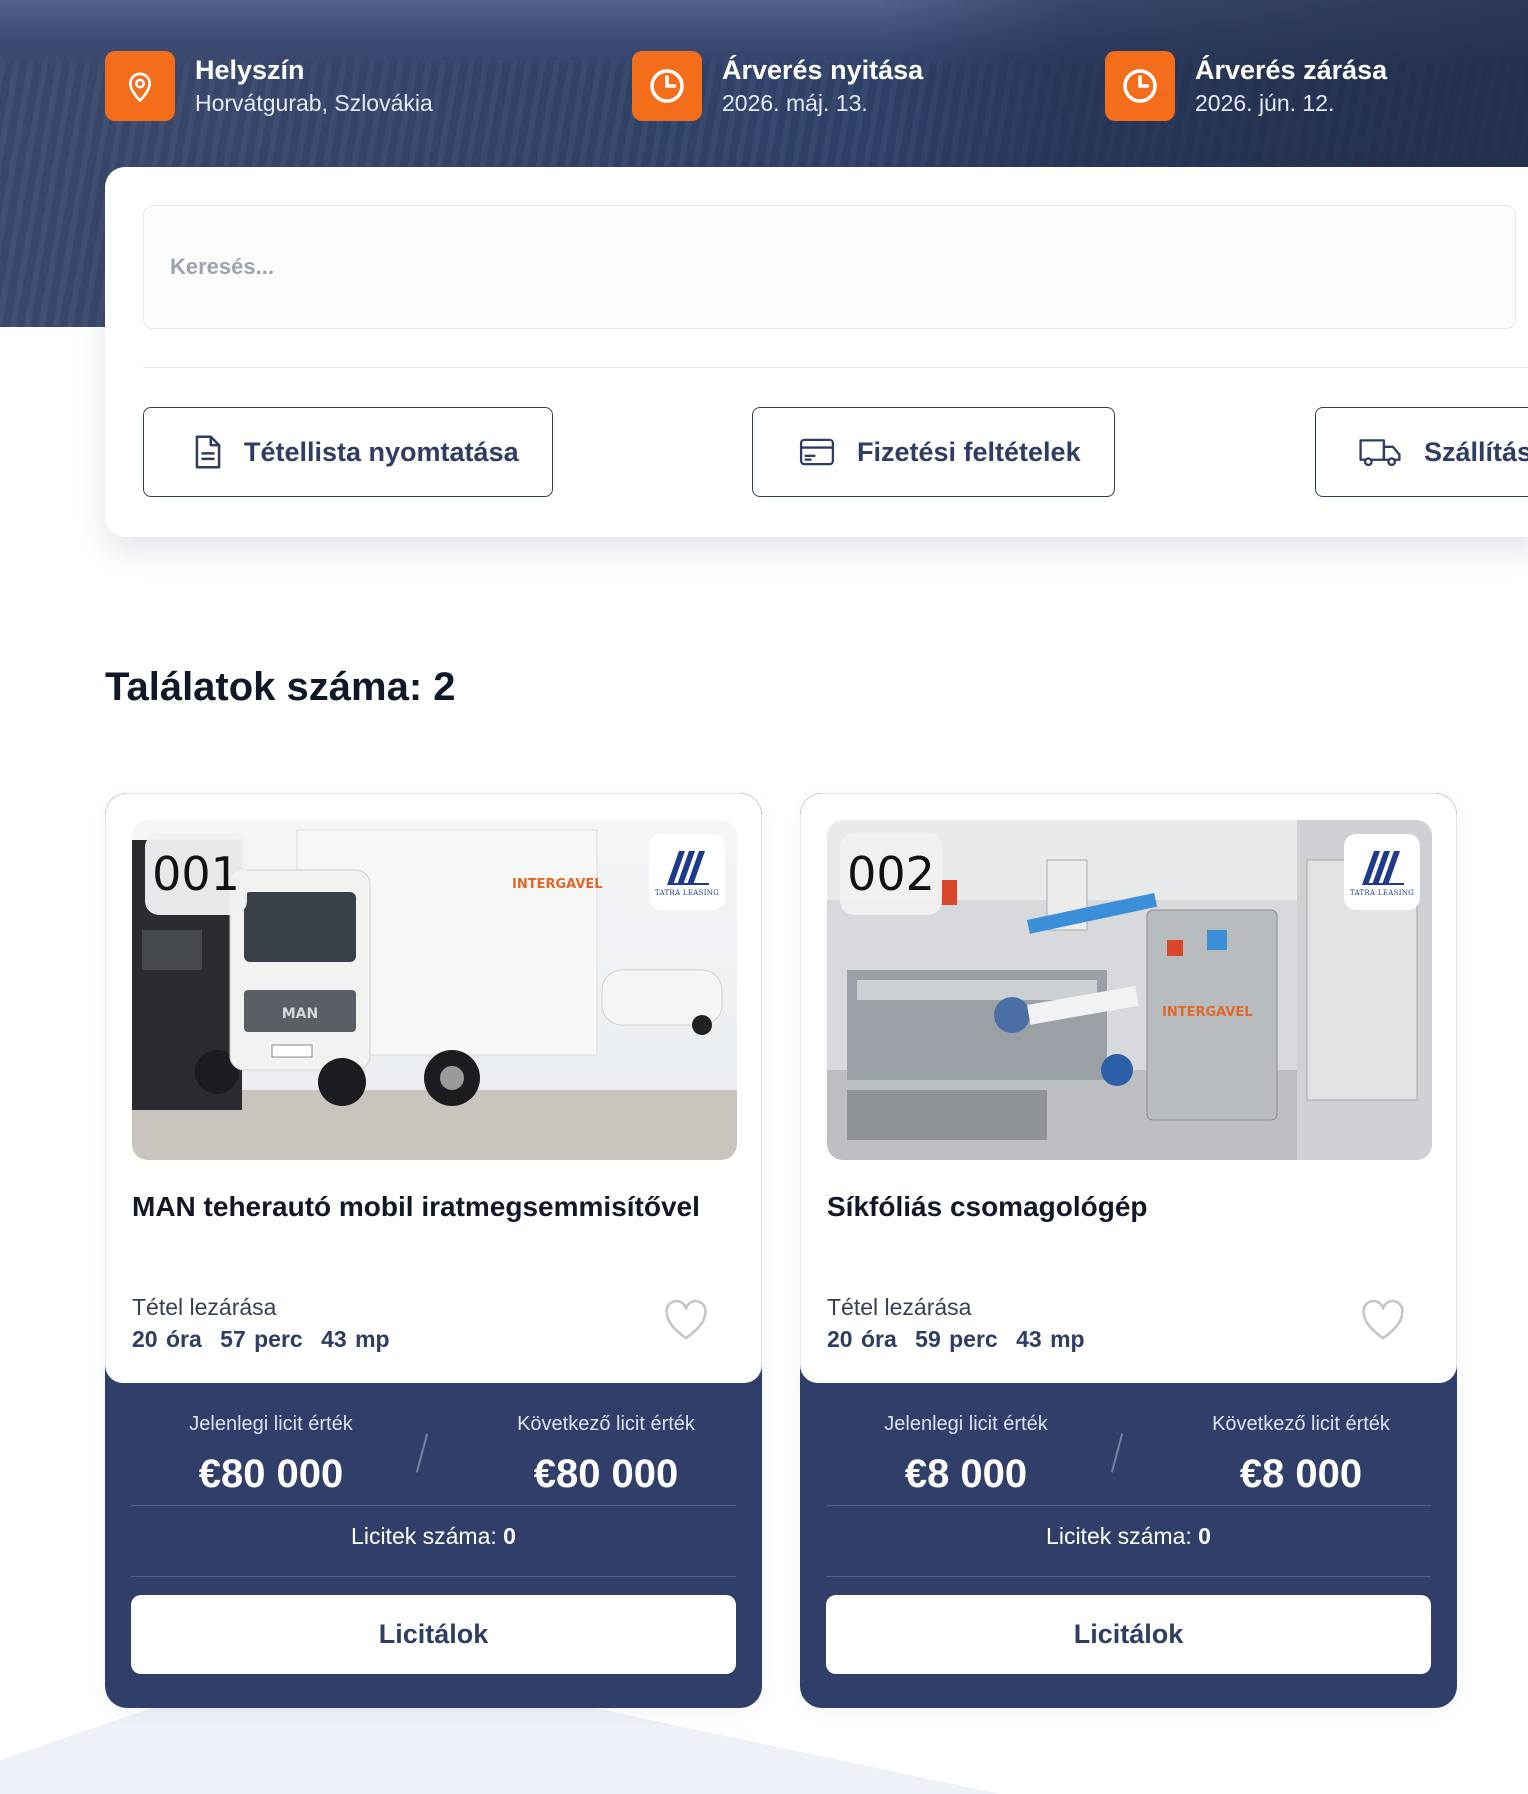  I want to click on current-bid: Jelenlegi licit érték €8 000, so click(966, 1455).